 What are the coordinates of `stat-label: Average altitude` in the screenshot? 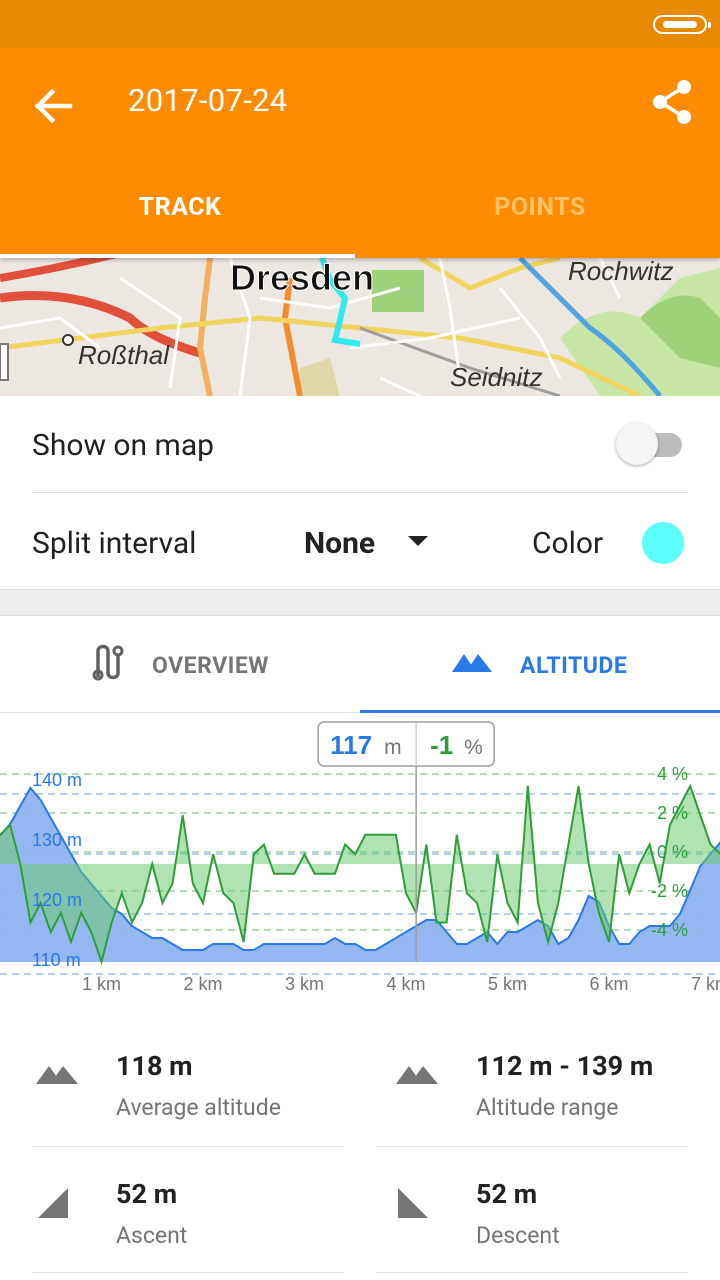 It's located at (198, 1107).